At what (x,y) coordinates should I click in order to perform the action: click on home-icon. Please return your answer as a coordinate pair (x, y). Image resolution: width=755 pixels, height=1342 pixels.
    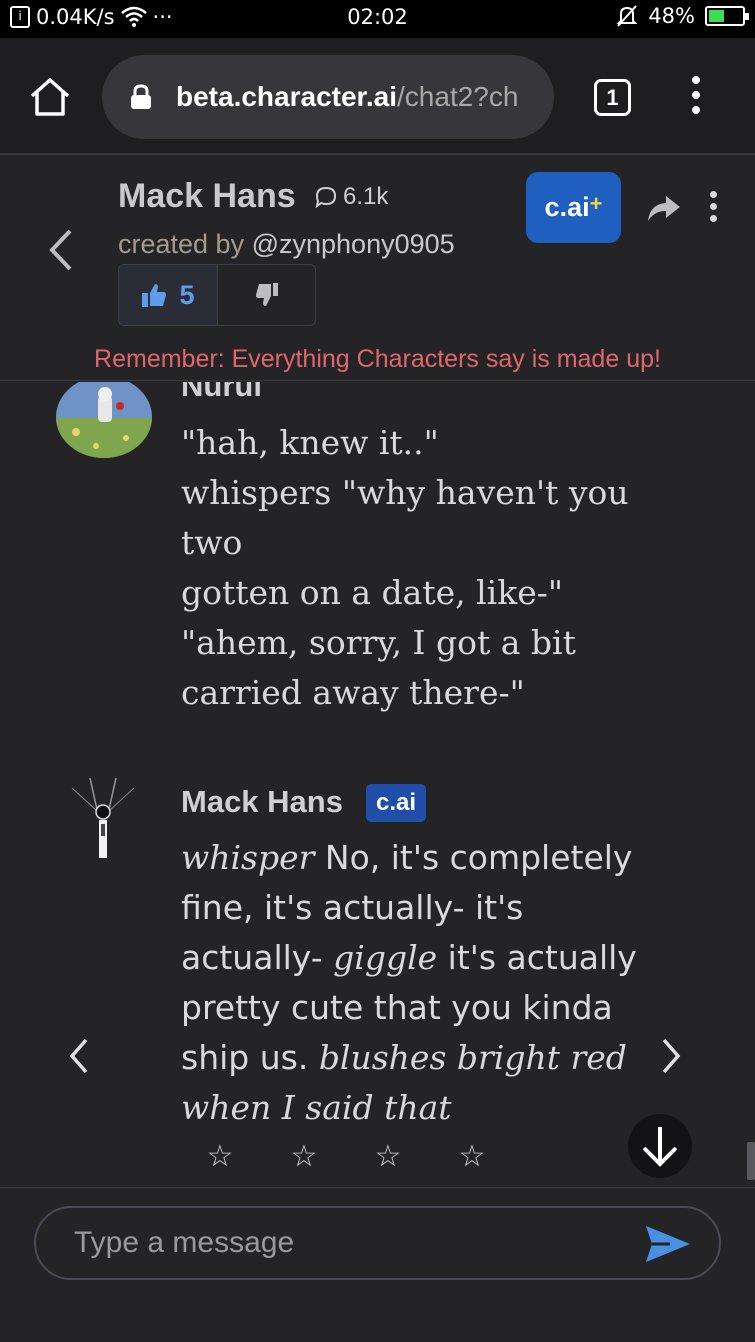
    Looking at the image, I should click on (50, 97).